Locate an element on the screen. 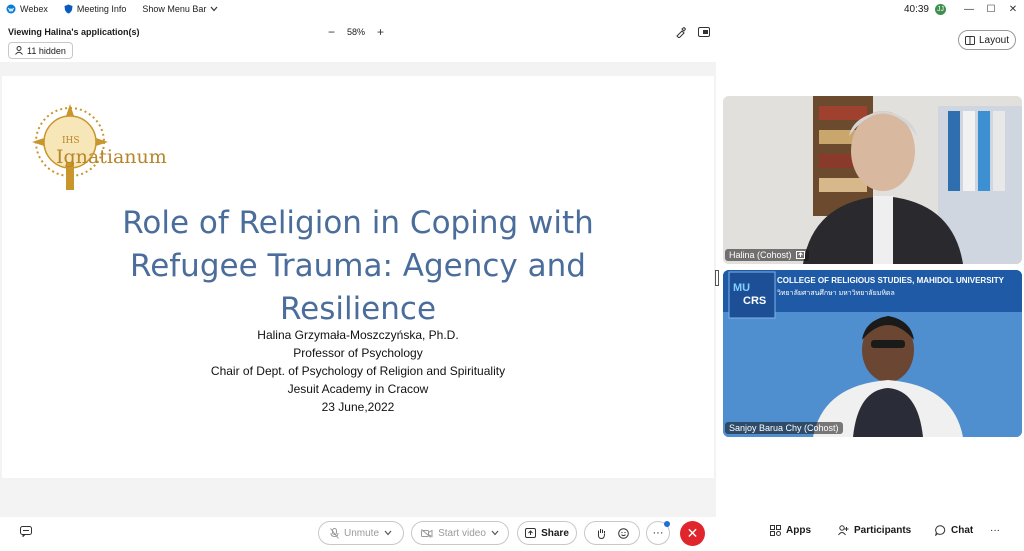  unmute-button: Unmute is located at coordinates (361, 533).